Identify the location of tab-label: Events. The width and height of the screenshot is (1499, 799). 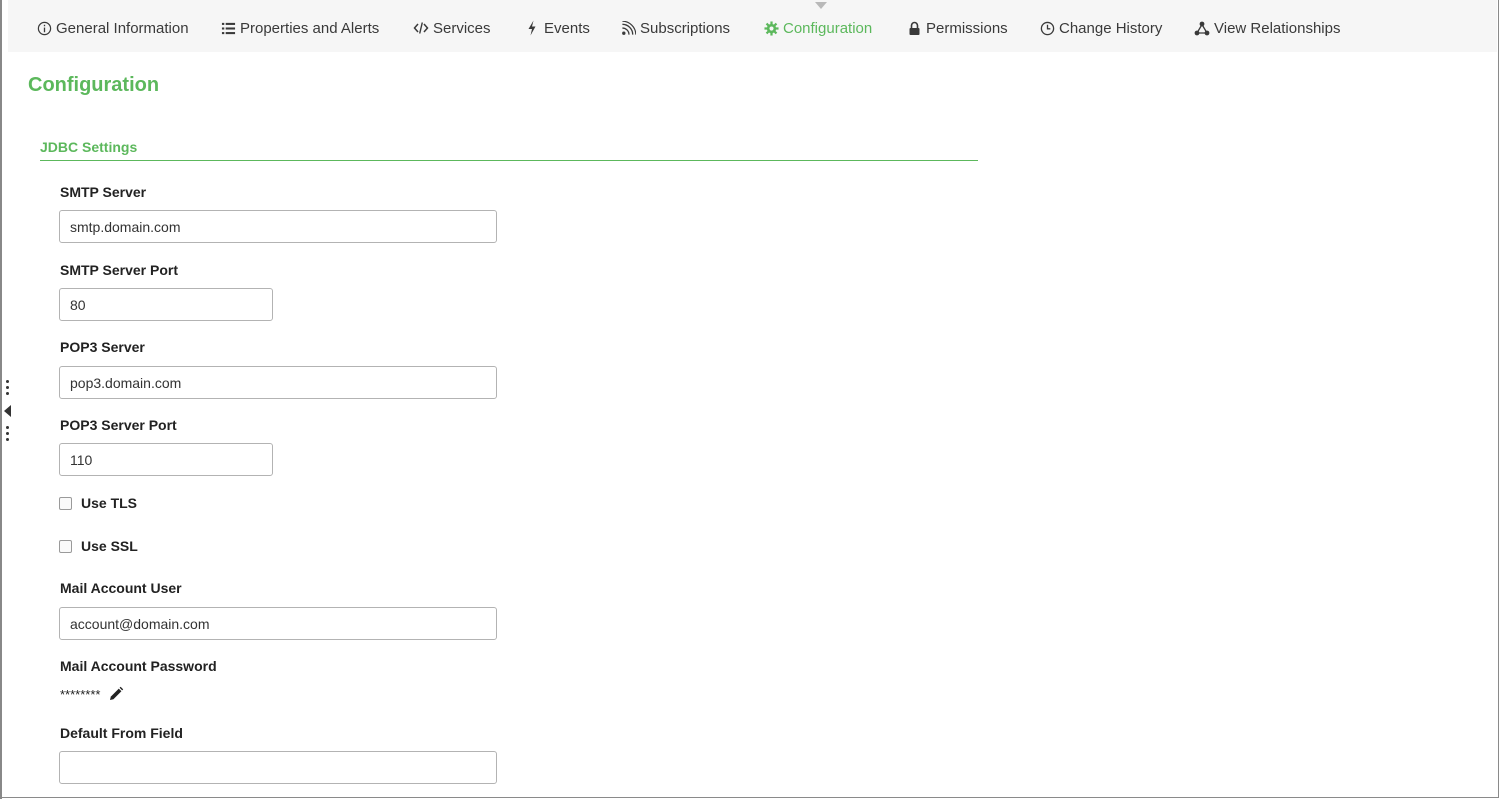
(567, 28).